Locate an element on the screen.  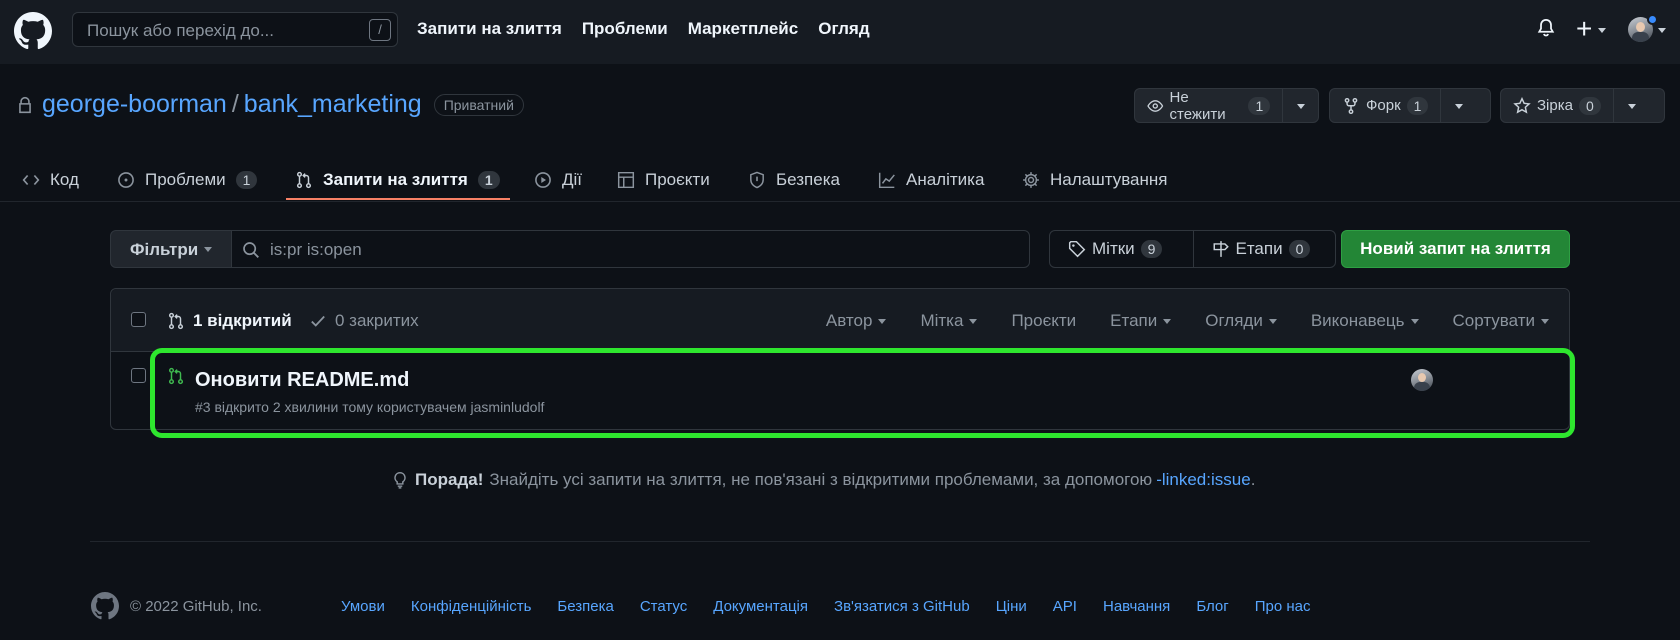
fork-button: Форк 1 is located at coordinates (1385, 105).